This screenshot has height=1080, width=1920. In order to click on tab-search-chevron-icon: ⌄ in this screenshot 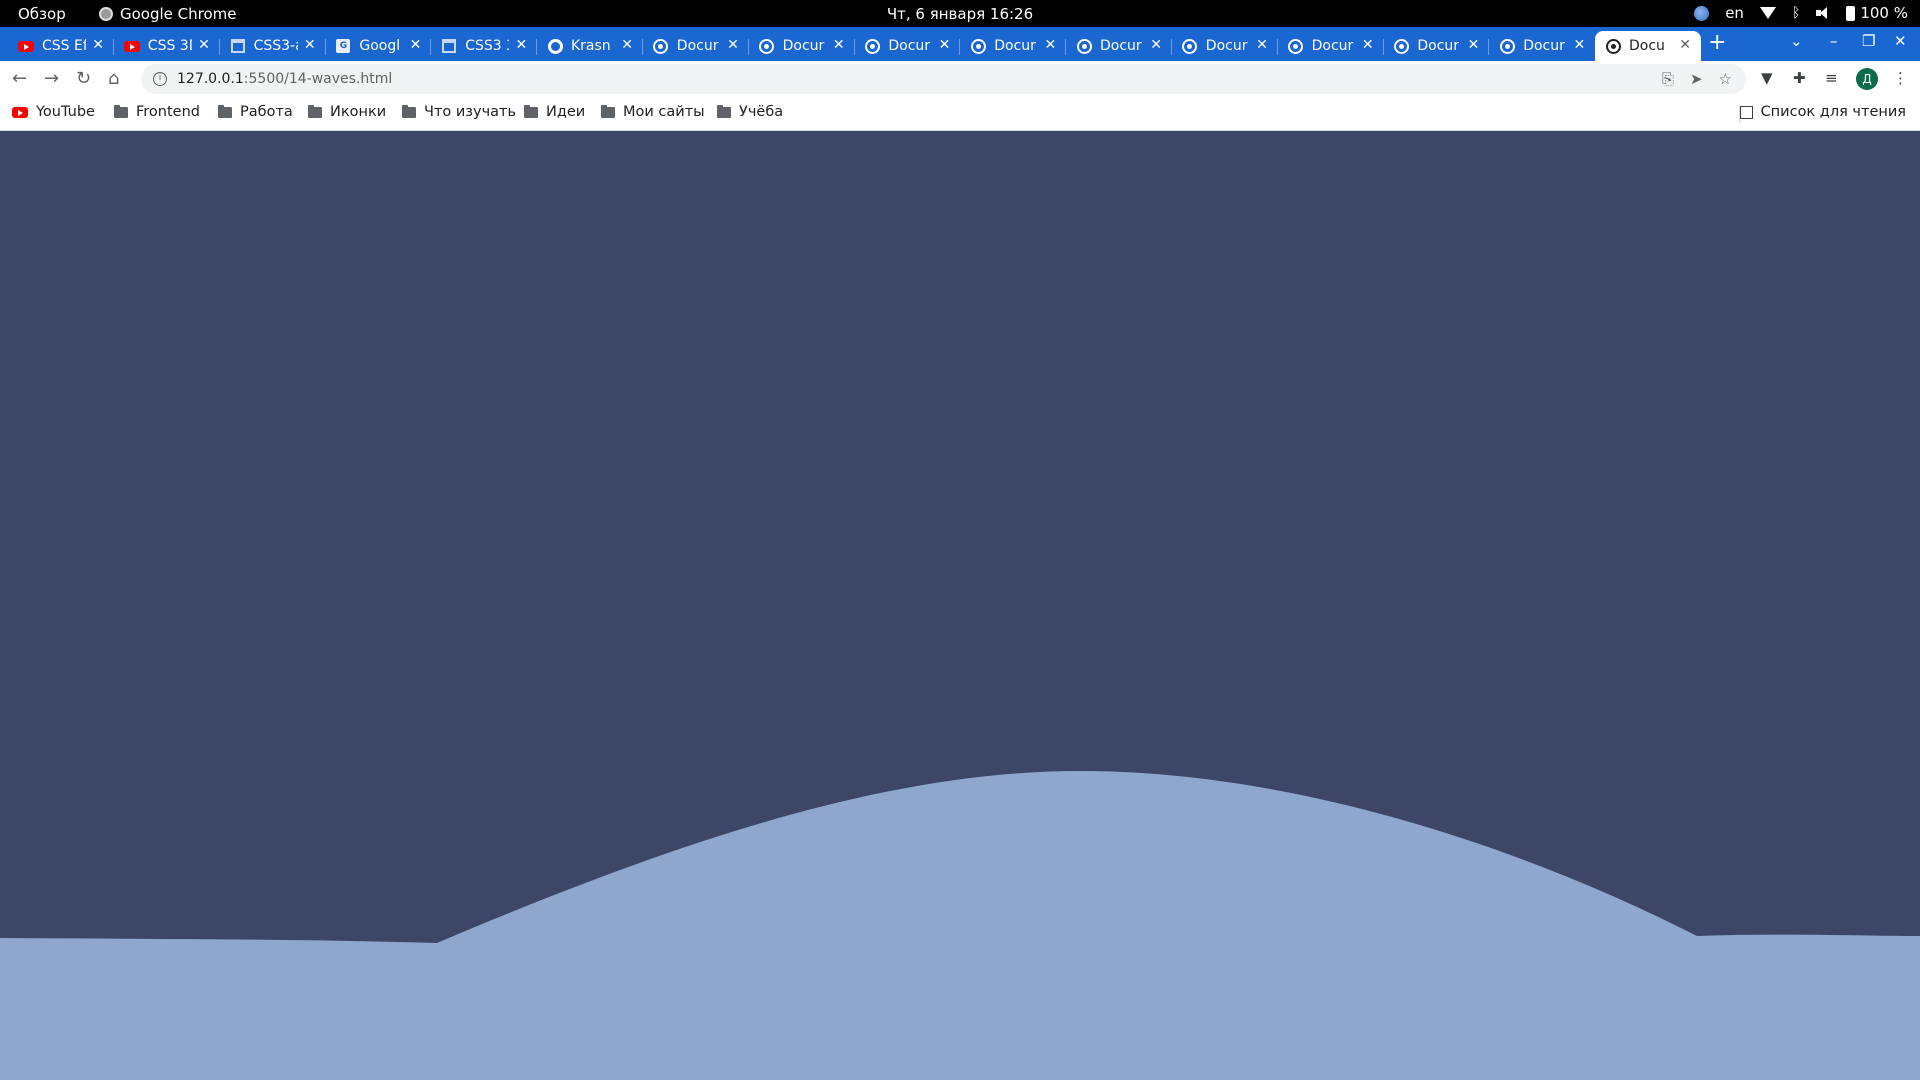, I will do `click(1796, 41)`.